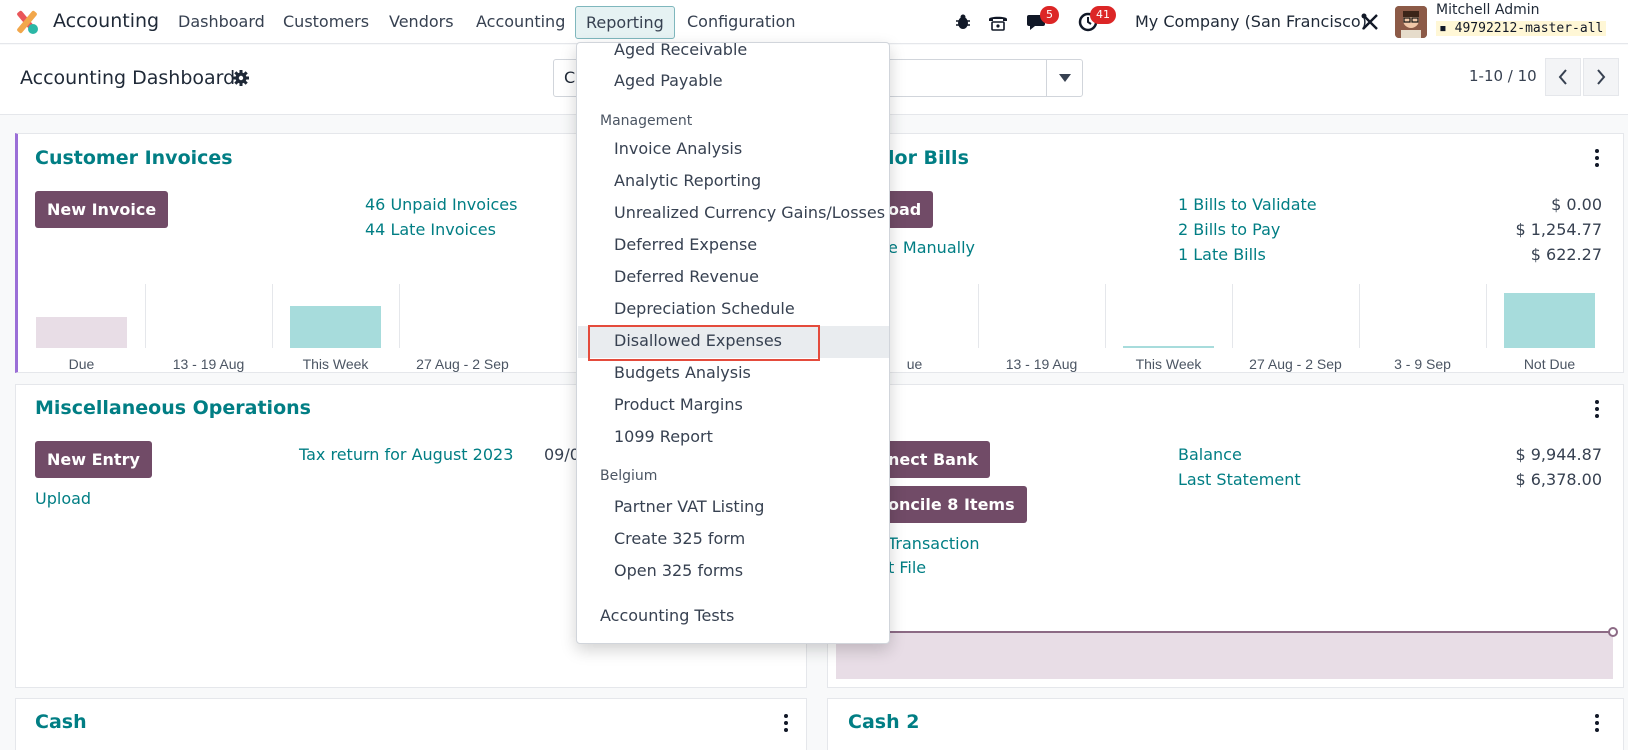  I want to click on messages-badge: 5, so click(1049, 15).